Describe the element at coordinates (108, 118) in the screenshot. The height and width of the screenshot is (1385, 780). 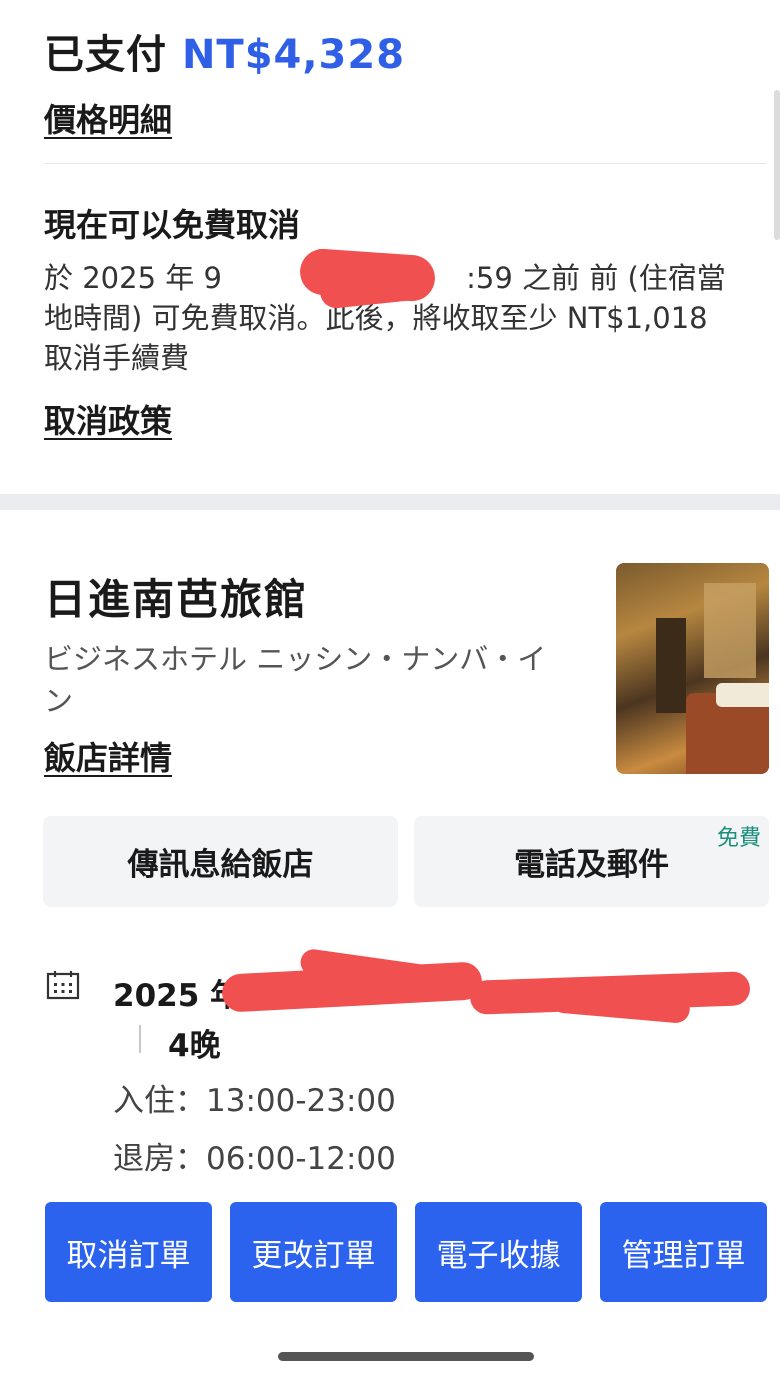
I see `price-details-link: 價格明細` at that location.